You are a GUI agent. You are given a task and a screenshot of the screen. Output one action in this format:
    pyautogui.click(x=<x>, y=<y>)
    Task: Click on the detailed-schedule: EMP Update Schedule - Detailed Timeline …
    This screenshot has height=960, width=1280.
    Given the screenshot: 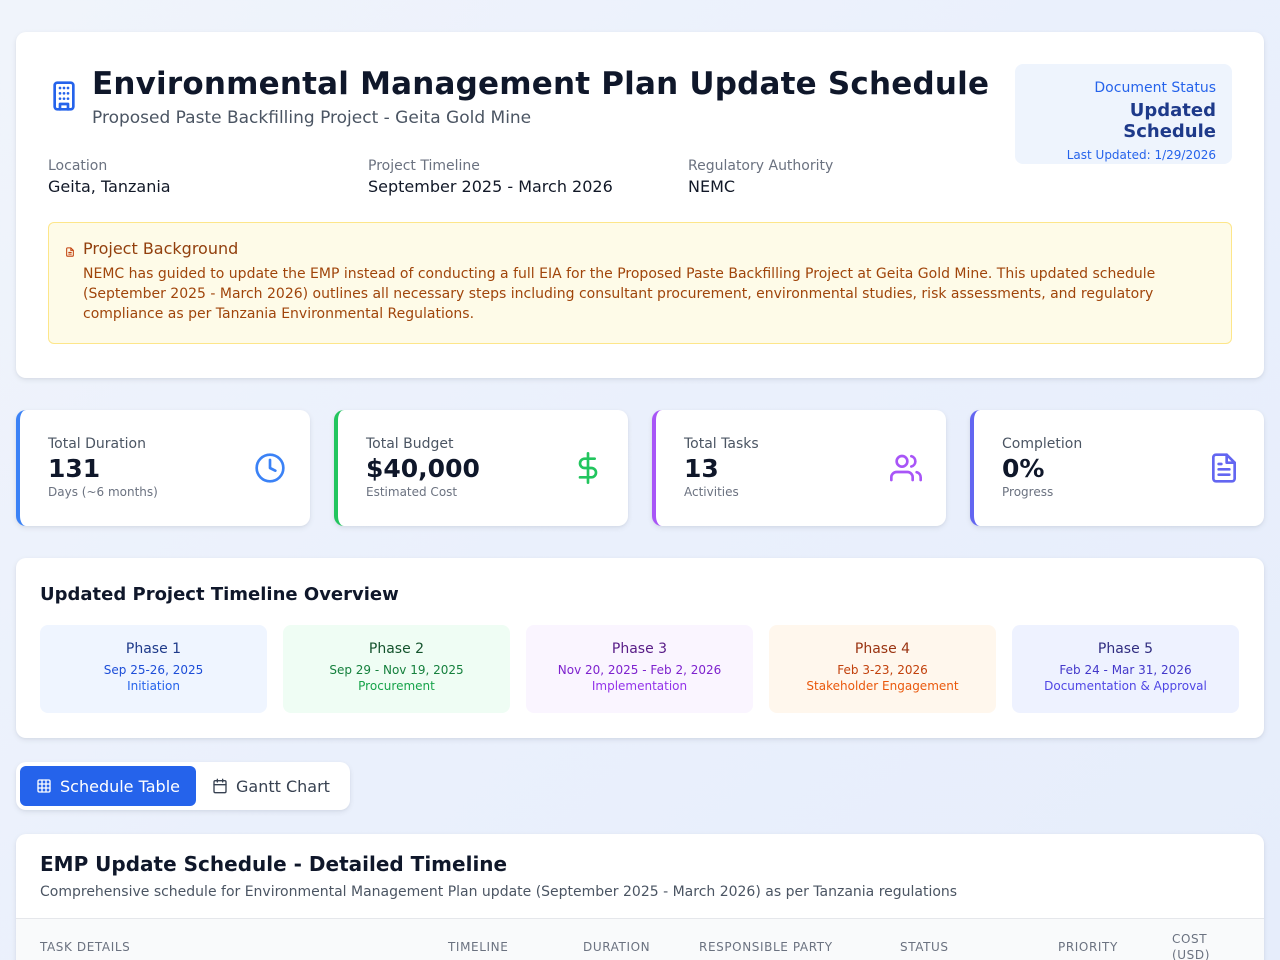 What is the action you would take?
    pyautogui.click(x=640, y=897)
    